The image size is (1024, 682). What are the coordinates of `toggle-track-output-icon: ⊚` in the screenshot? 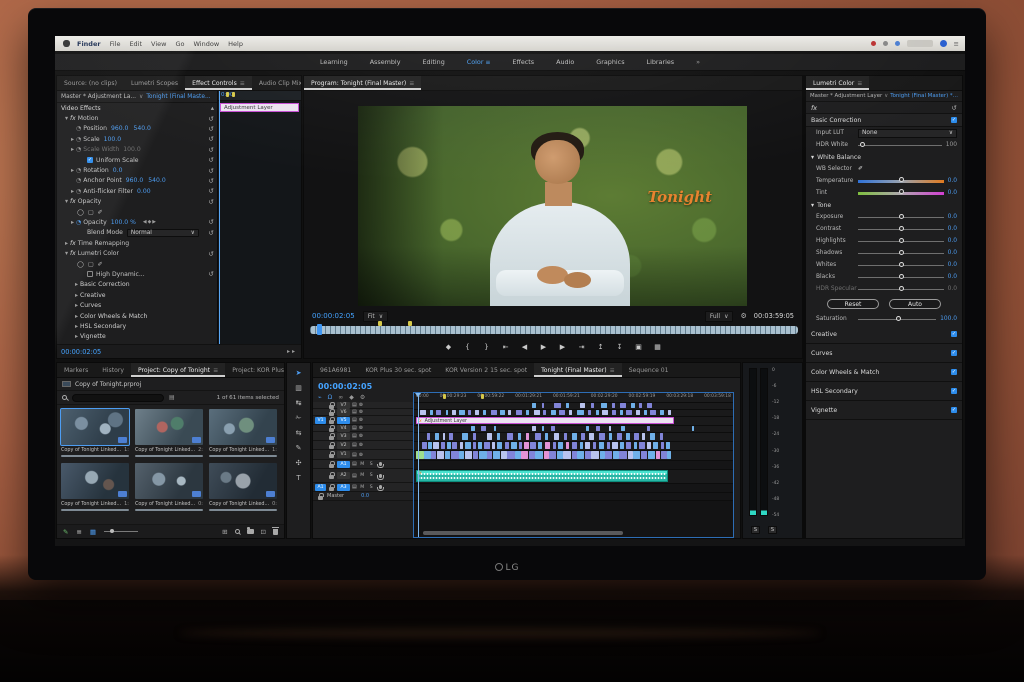 It's located at (361, 405).